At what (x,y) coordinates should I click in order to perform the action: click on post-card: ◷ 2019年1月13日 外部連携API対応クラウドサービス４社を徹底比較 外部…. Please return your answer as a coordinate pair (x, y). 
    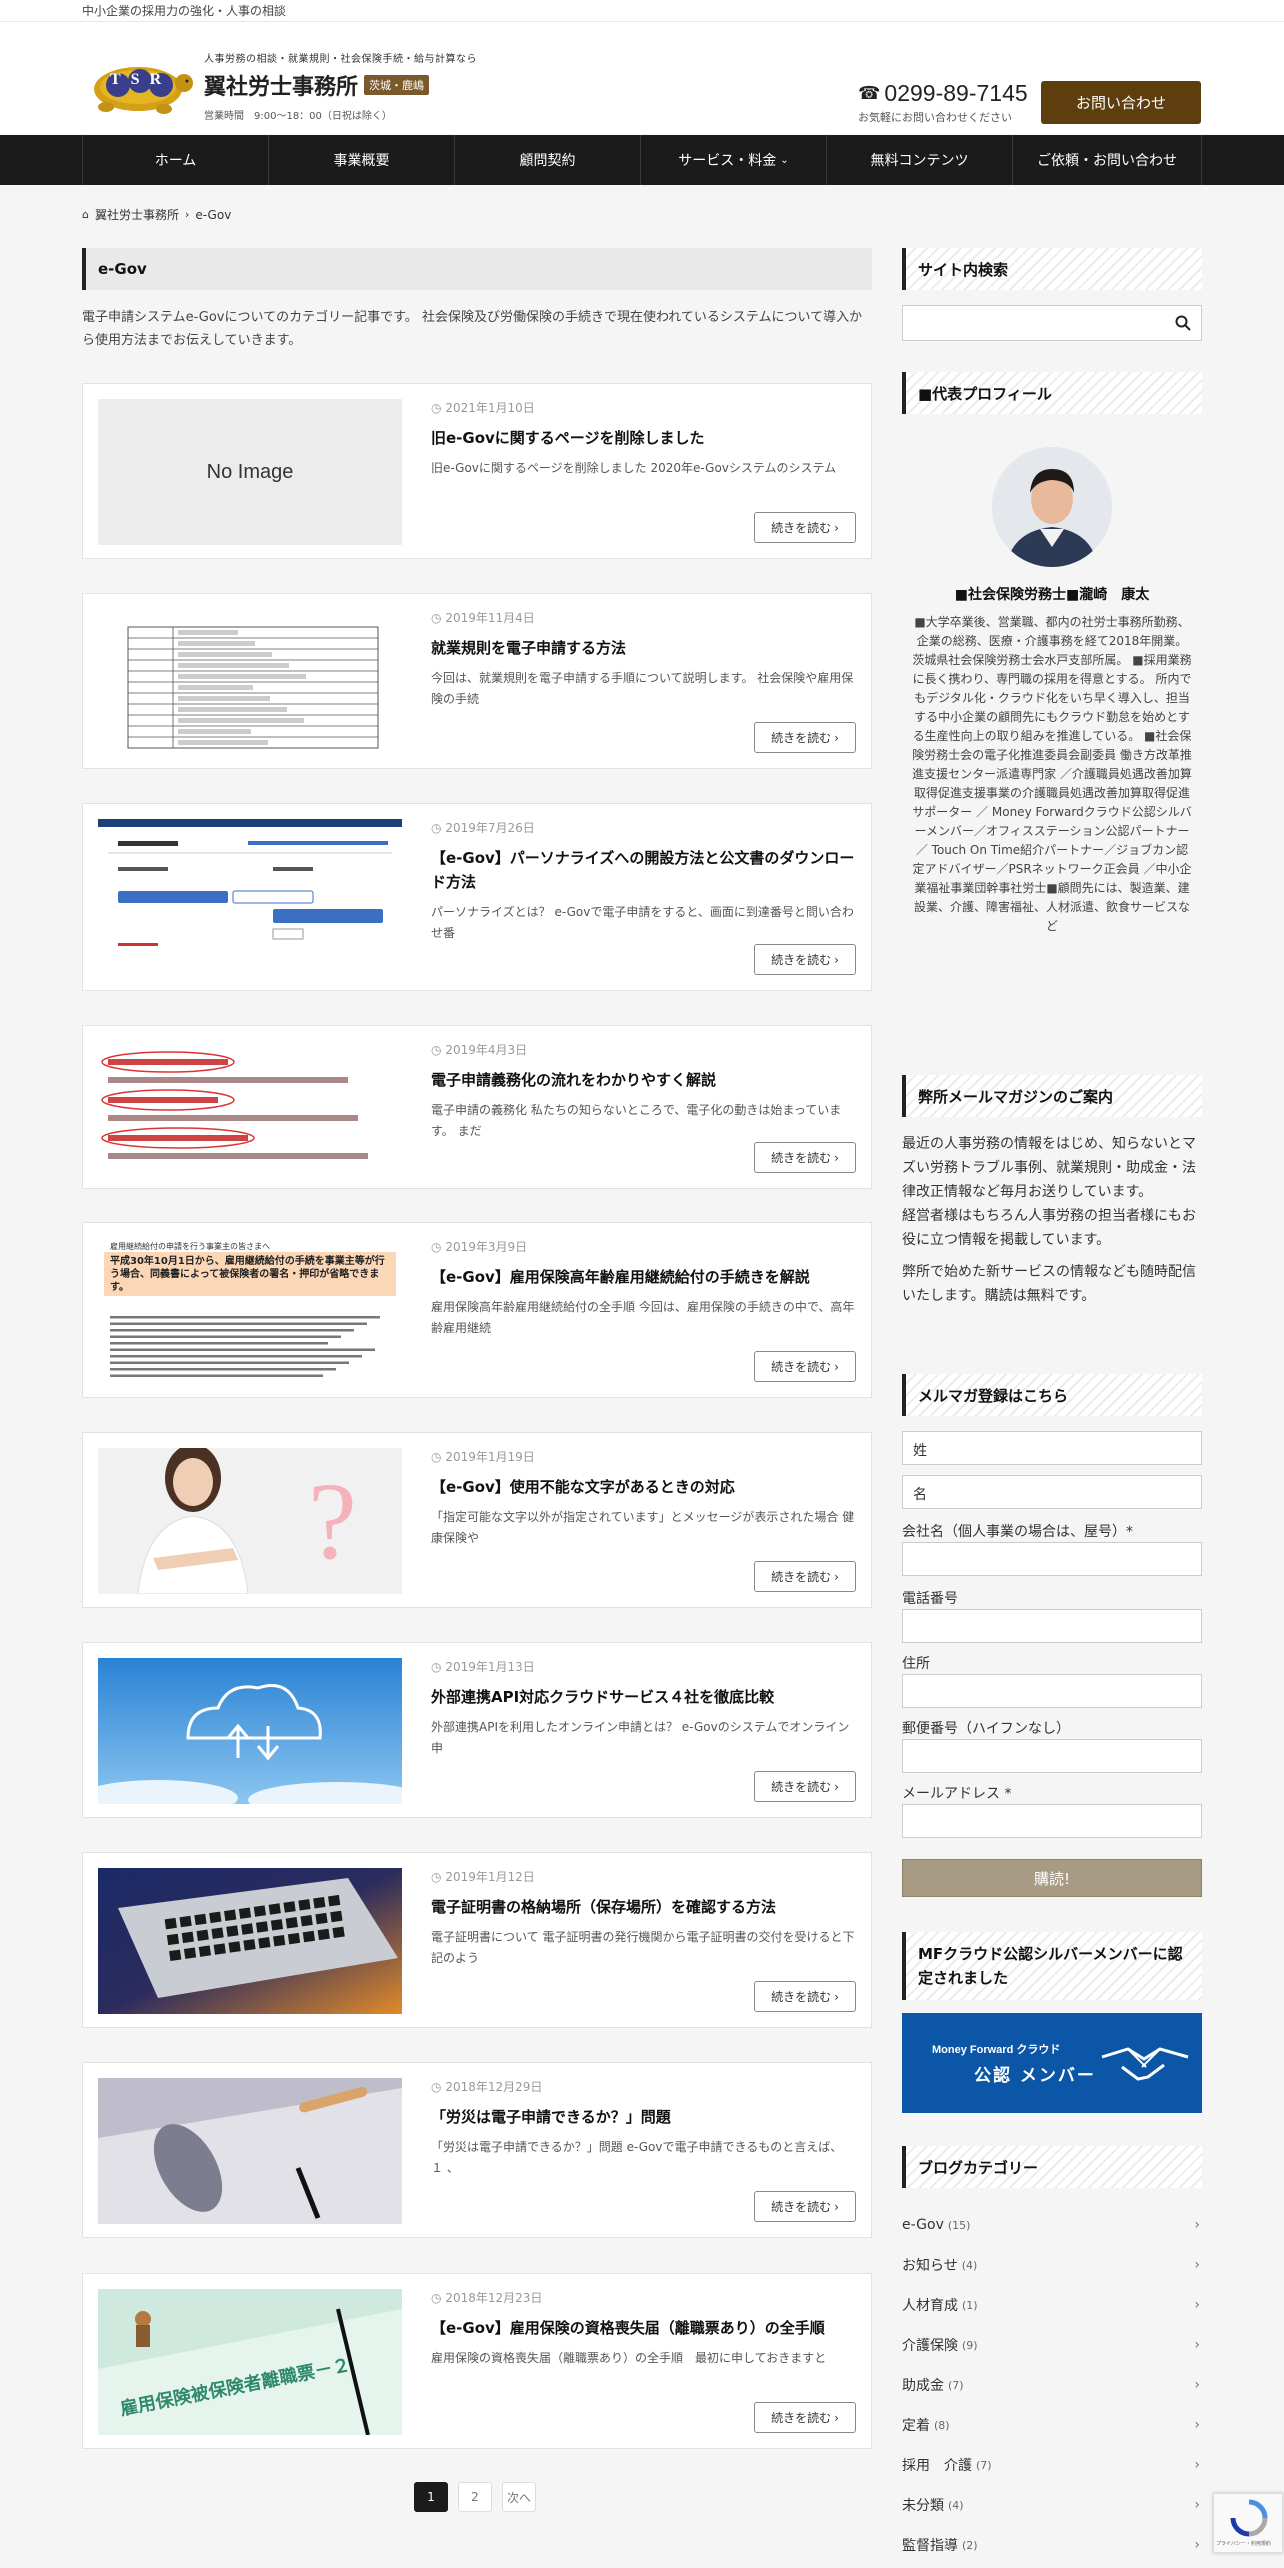
    Looking at the image, I should click on (477, 1730).